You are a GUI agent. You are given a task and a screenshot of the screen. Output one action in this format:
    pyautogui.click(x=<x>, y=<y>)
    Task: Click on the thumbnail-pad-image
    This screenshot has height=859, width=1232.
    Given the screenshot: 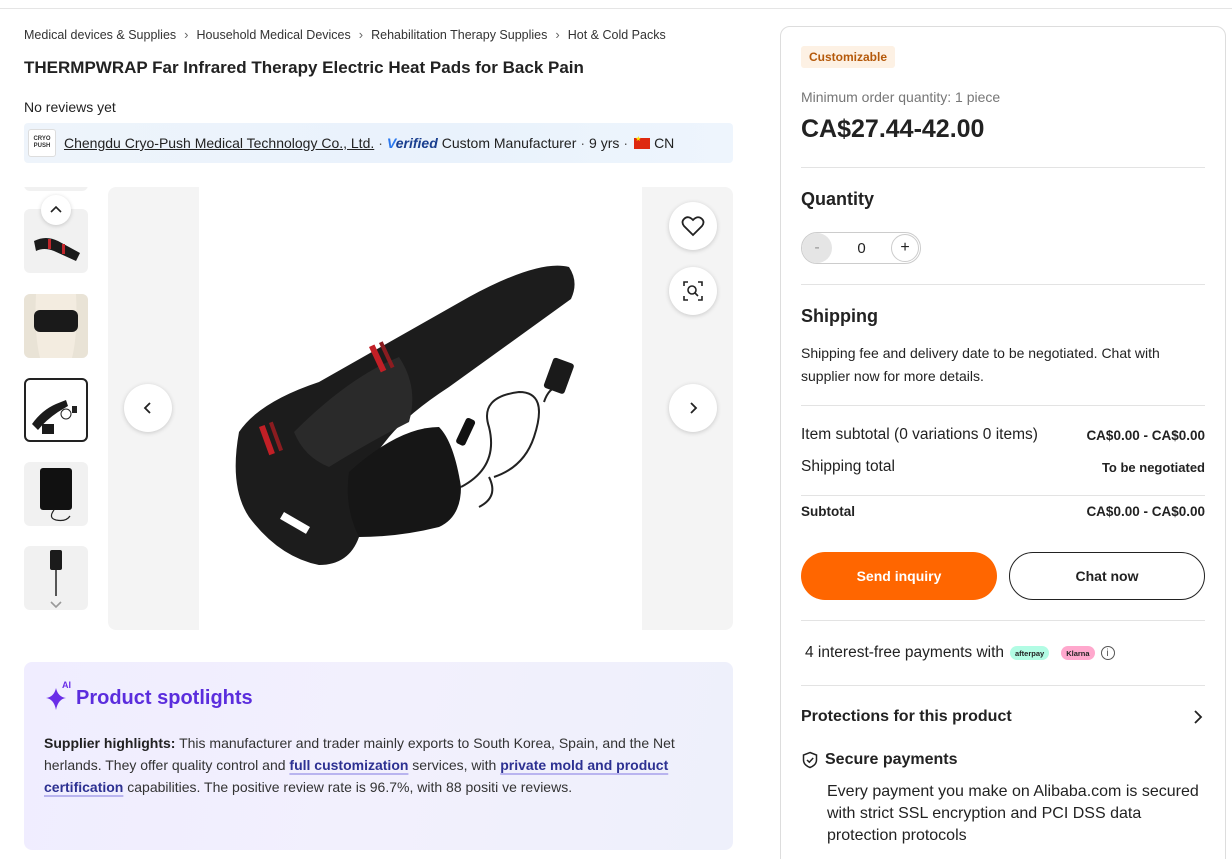 What is the action you would take?
    pyautogui.click(x=56, y=495)
    